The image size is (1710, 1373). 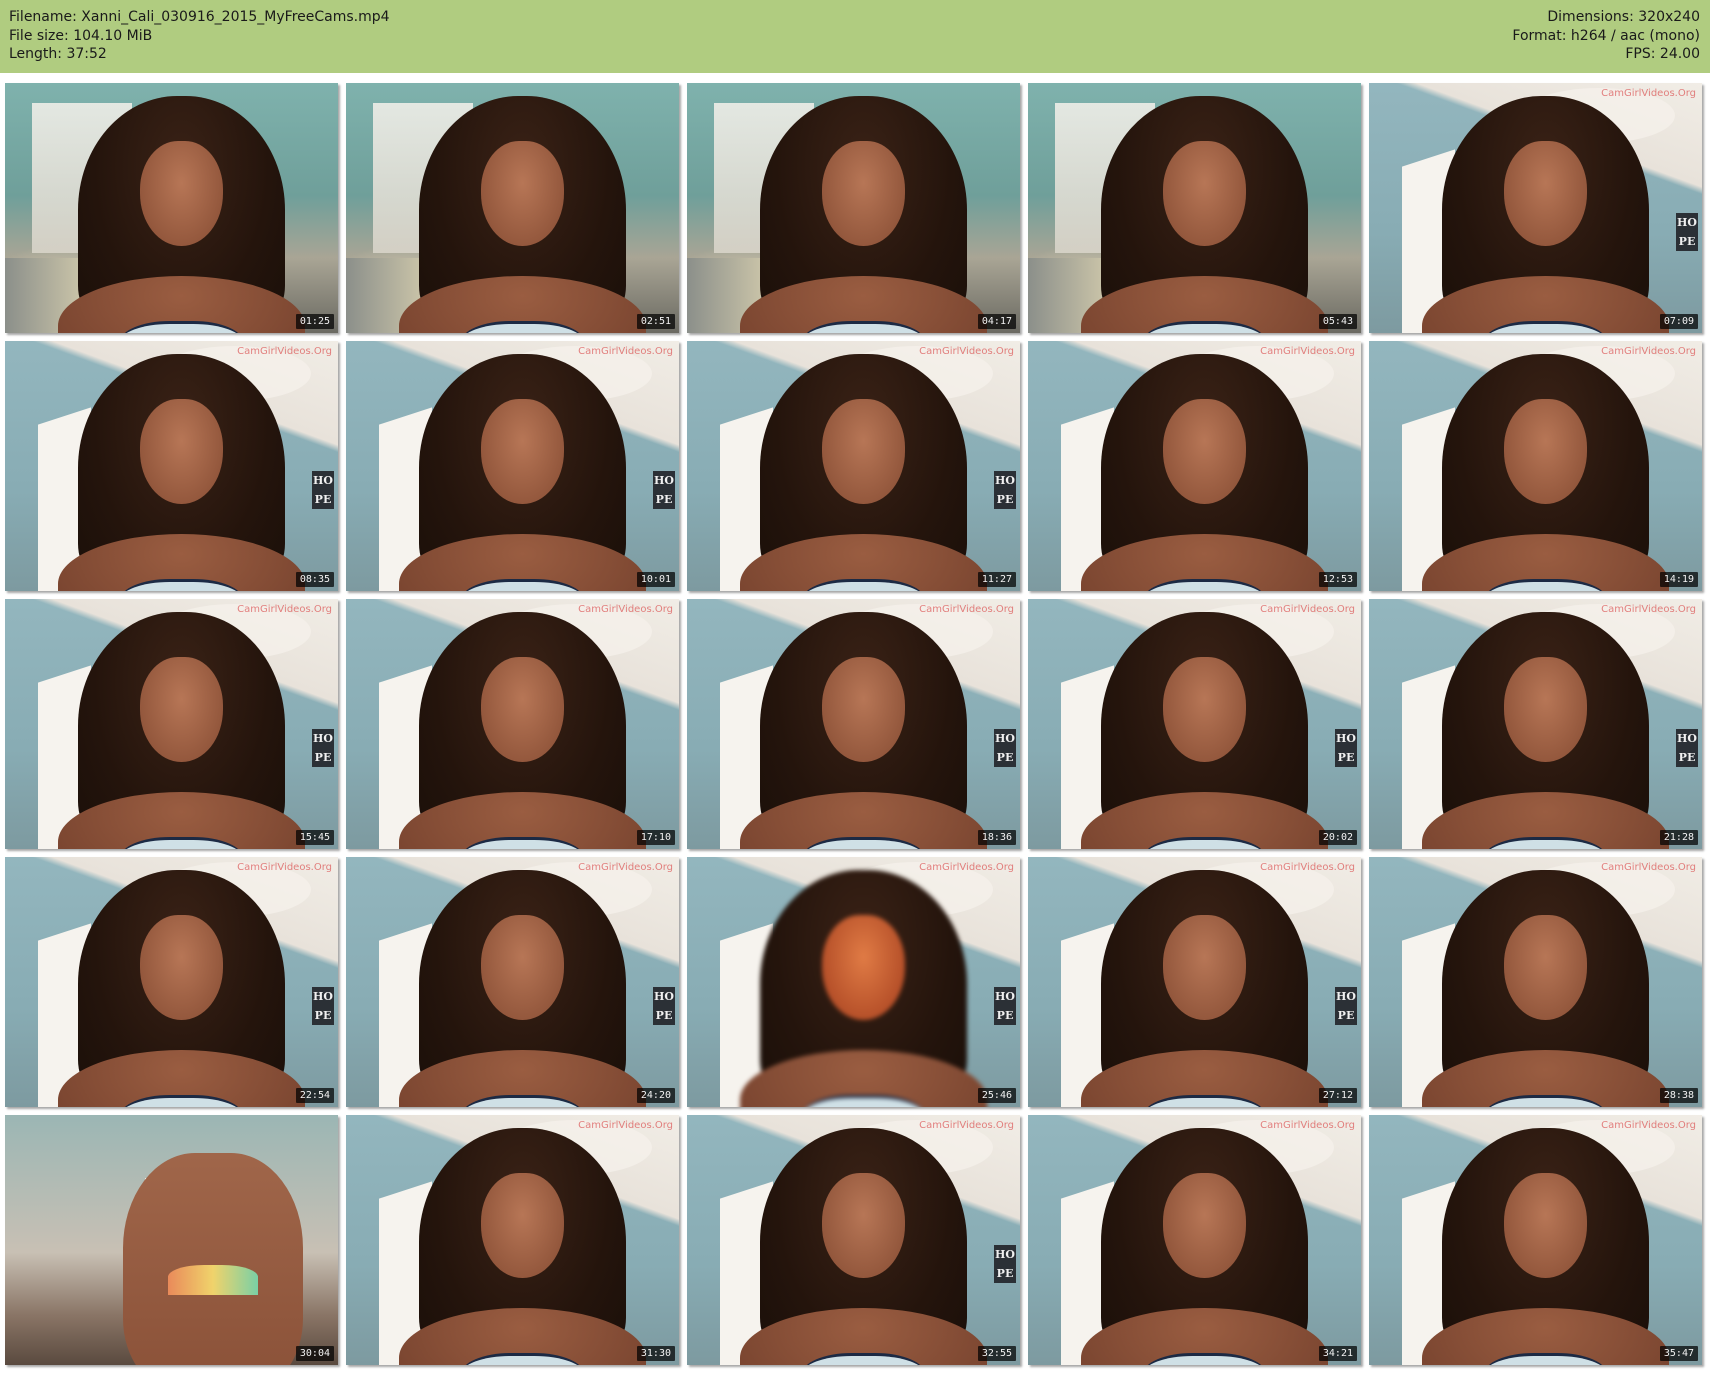 What do you see at coordinates (512, 1240) in the screenshot?
I see `video-thumbnail: CamGirlVideos.Org 31:30` at bounding box center [512, 1240].